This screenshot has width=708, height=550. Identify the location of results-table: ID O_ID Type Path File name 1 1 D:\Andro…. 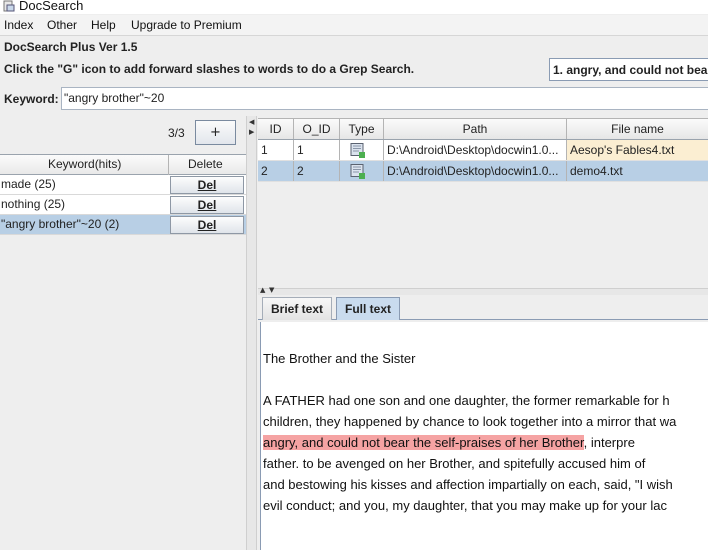
(483, 150).